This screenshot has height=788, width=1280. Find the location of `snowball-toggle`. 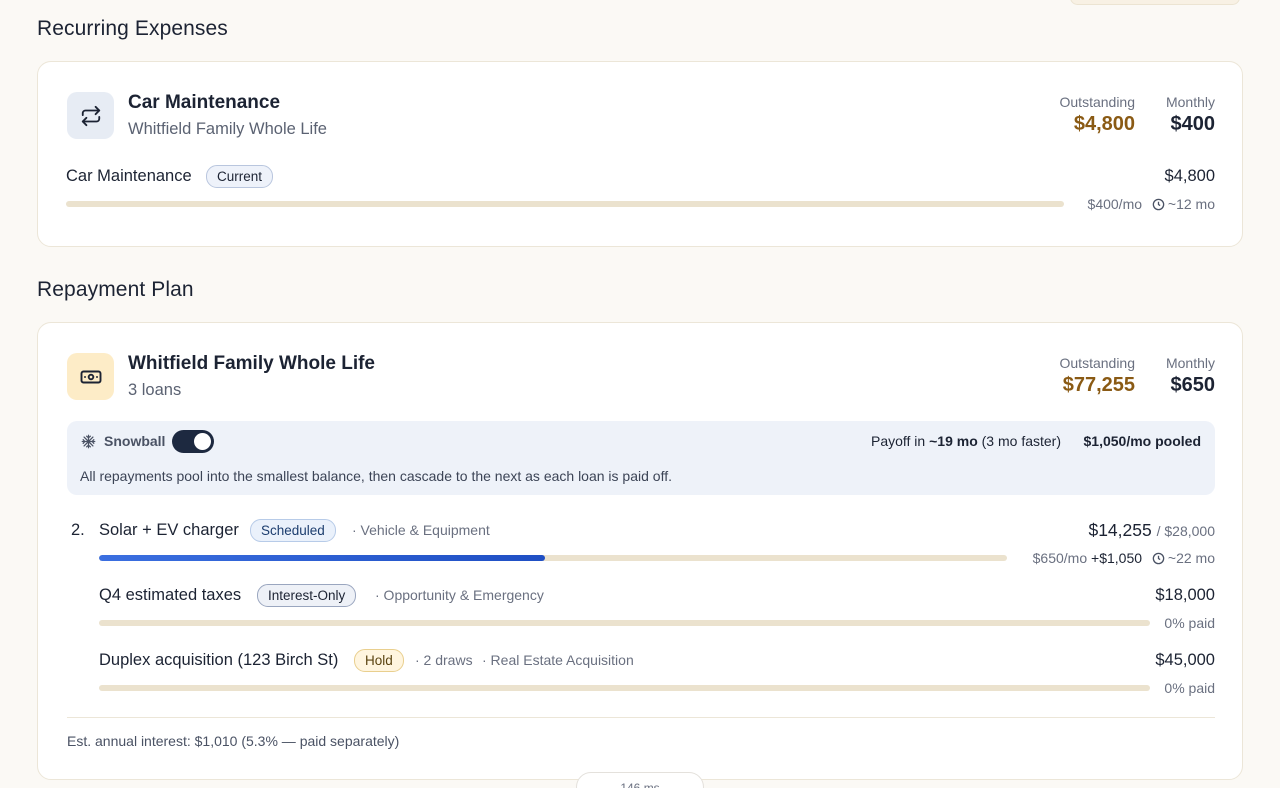

snowball-toggle is located at coordinates (193, 441).